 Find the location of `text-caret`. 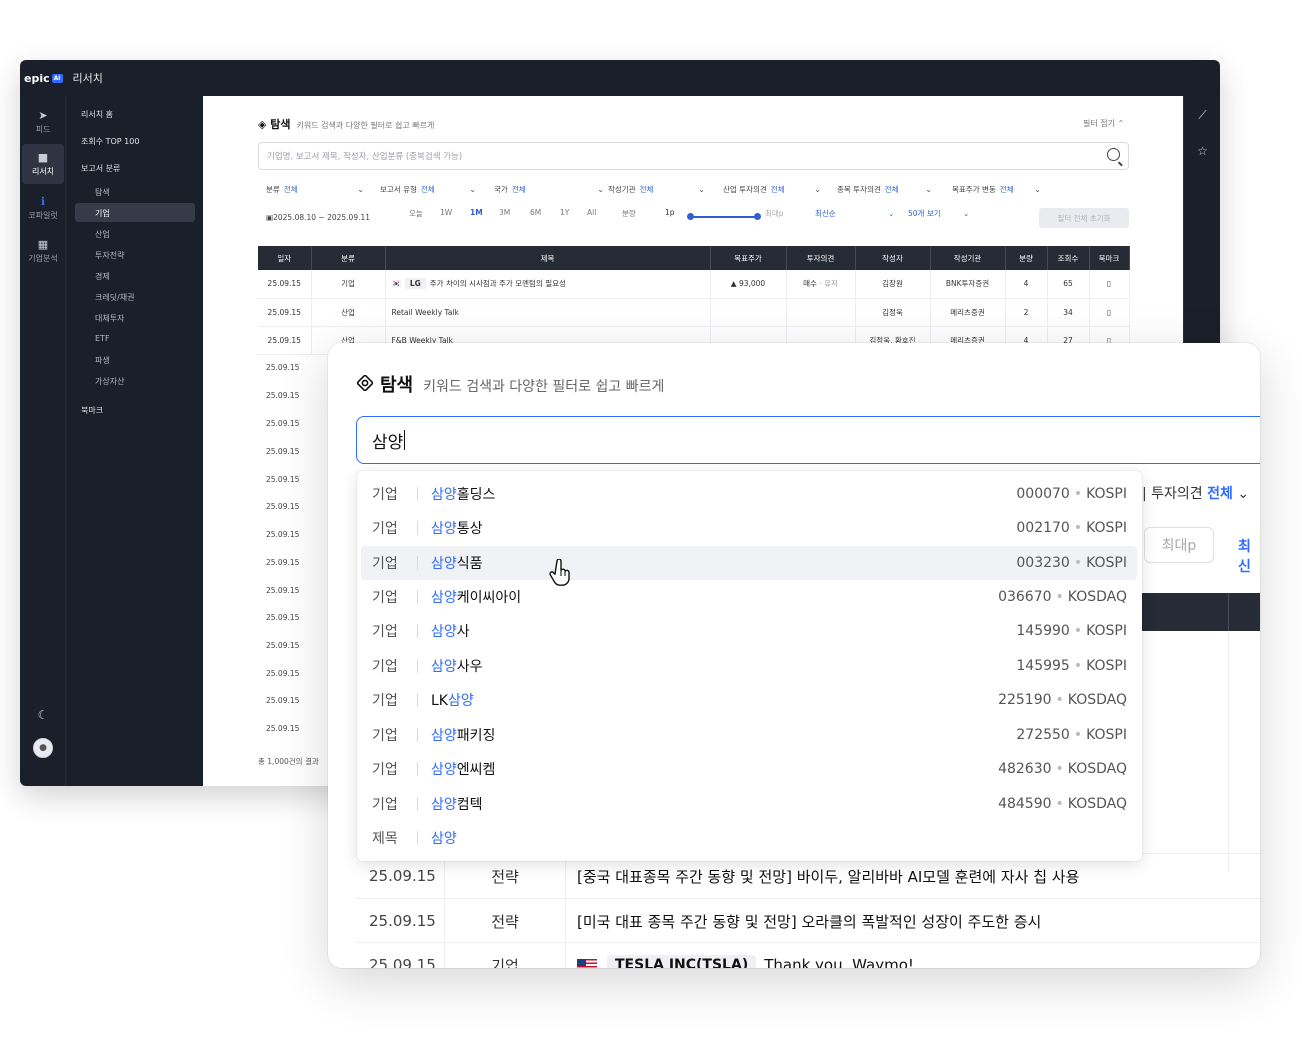

text-caret is located at coordinates (405, 440).